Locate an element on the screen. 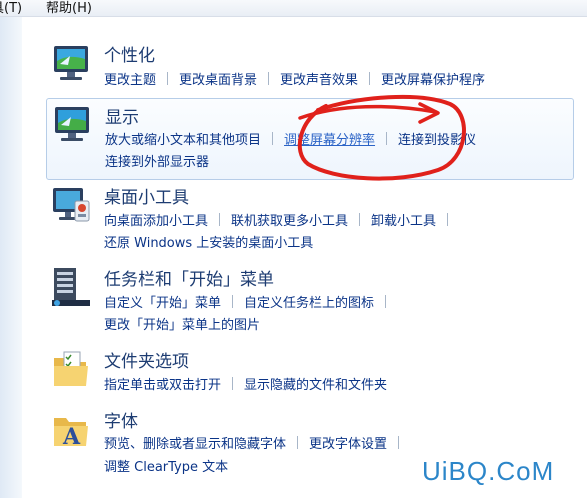  link-row: 自定义「开始」菜单 自定义任务栏上的图标 is located at coordinates (250, 301).